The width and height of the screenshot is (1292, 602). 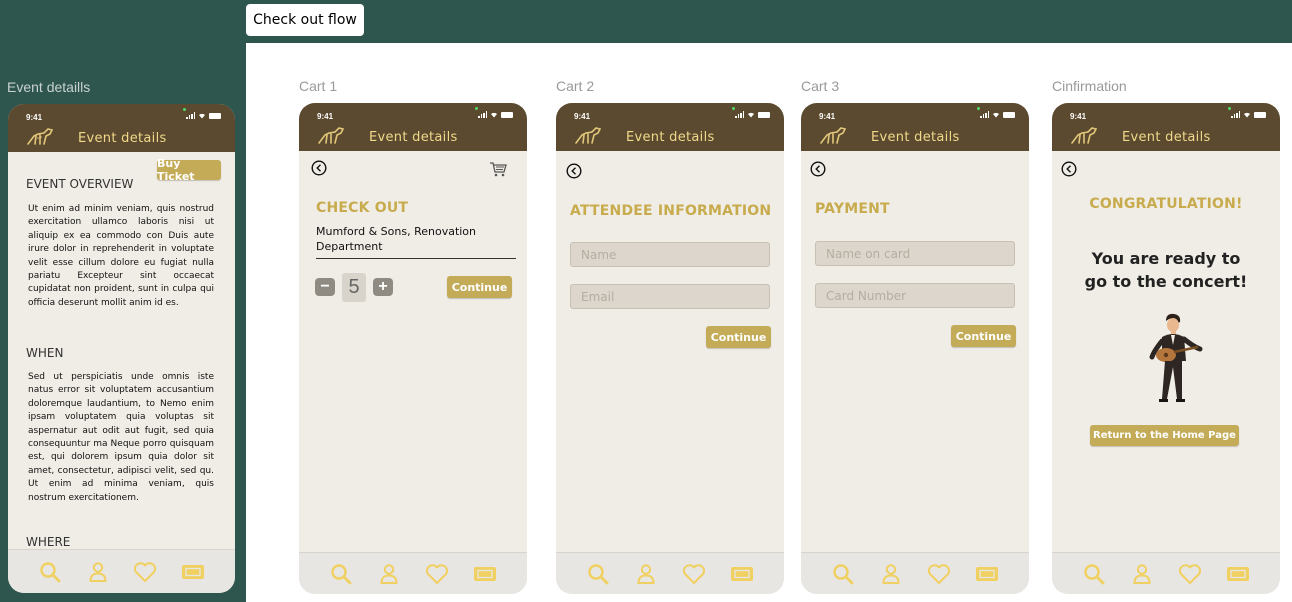 I want to click on card-name-field: Name on card, so click(x=915, y=253).